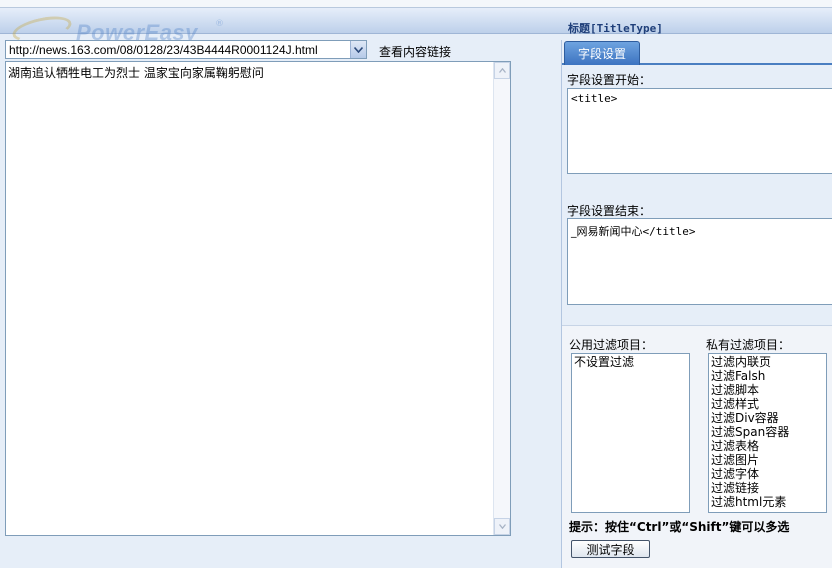  Describe the element at coordinates (219, 24) in the screenshot. I see `logo-registered-mark: ®` at that location.